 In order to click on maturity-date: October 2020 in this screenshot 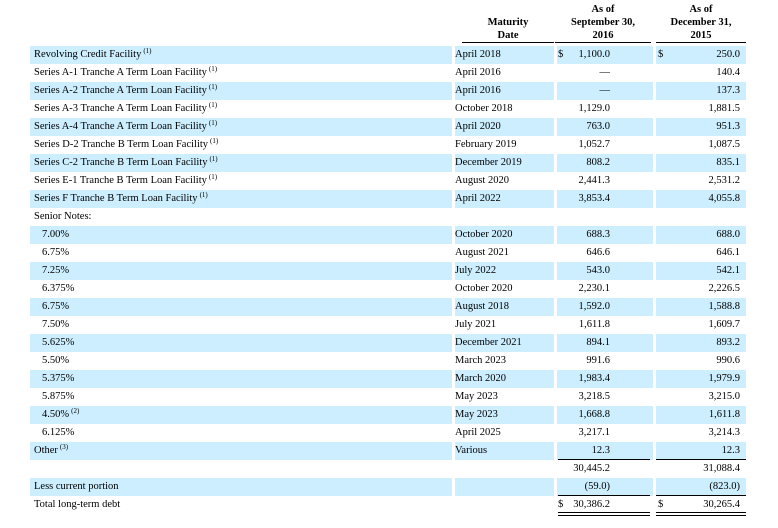, I will do `click(484, 288)`.